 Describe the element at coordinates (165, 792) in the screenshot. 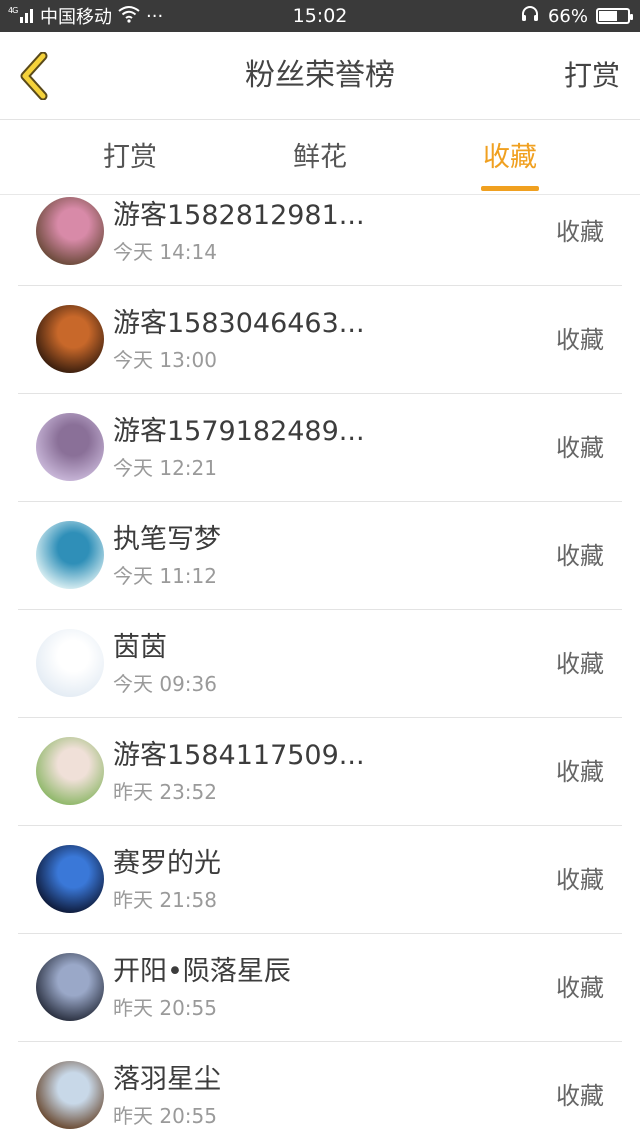

I see `timestamp: 昨天 23:52` at that location.